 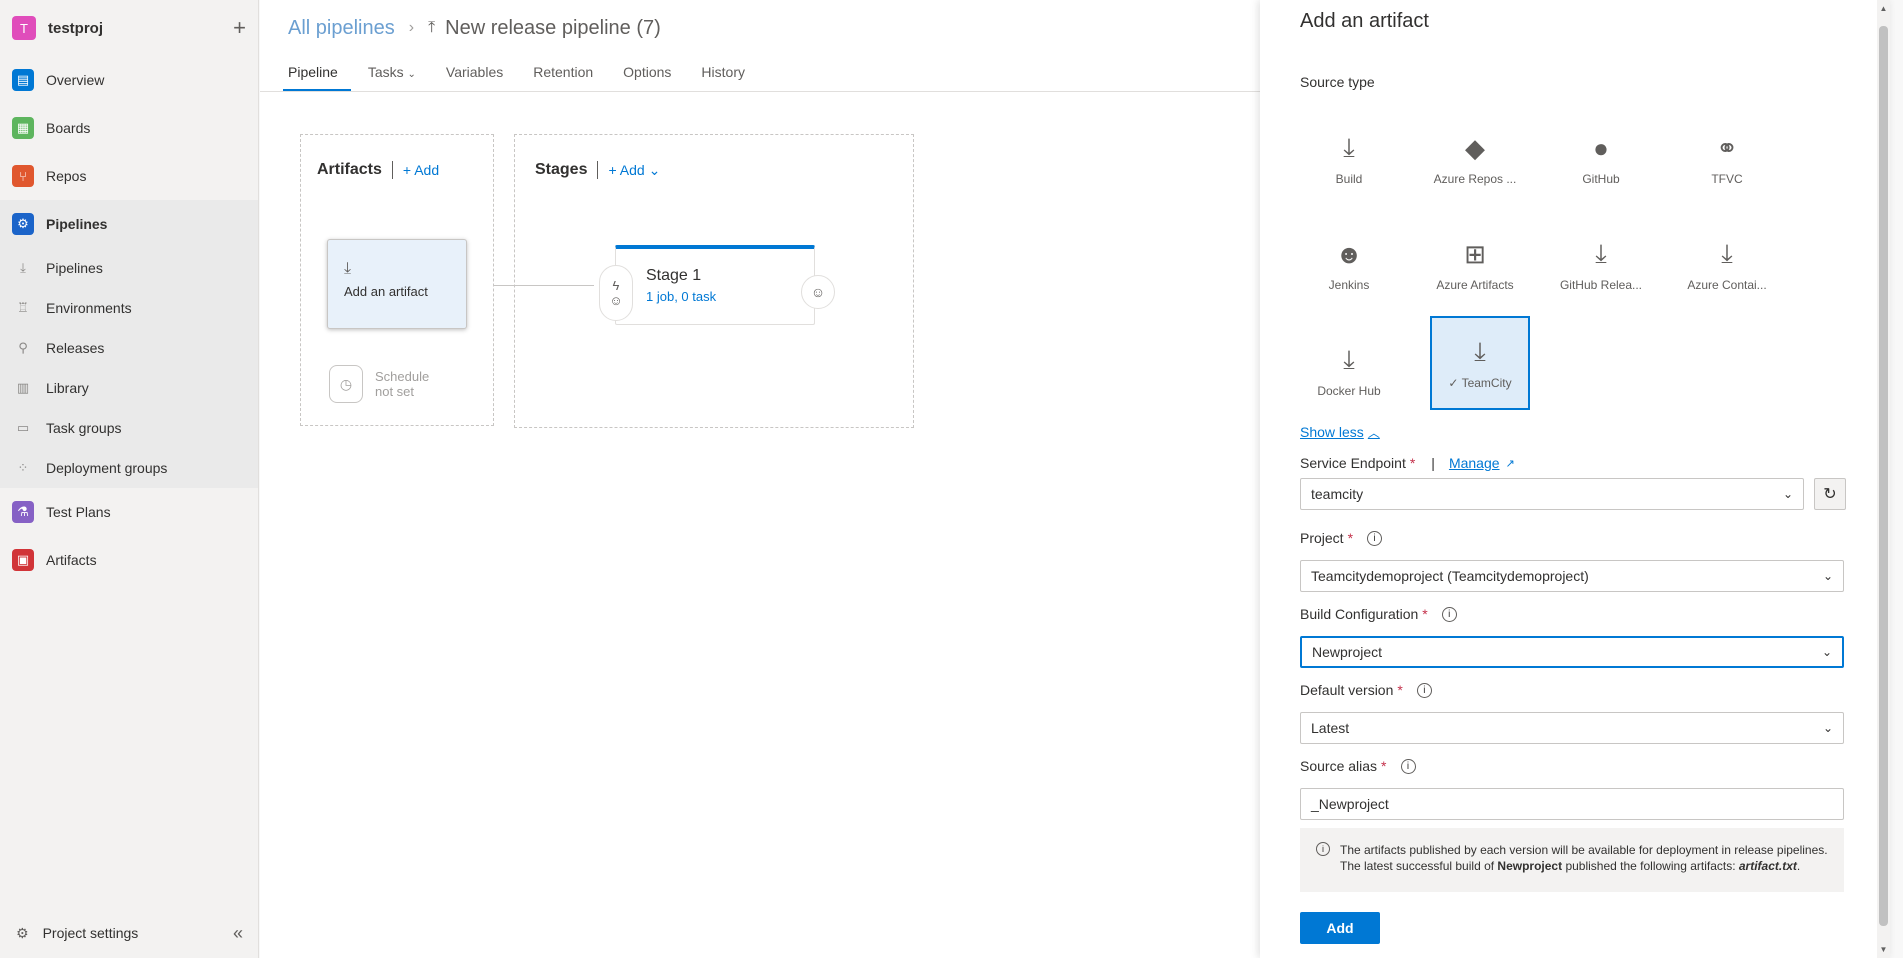 I want to click on source-github: ● GitHub, so click(x=1601, y=159).